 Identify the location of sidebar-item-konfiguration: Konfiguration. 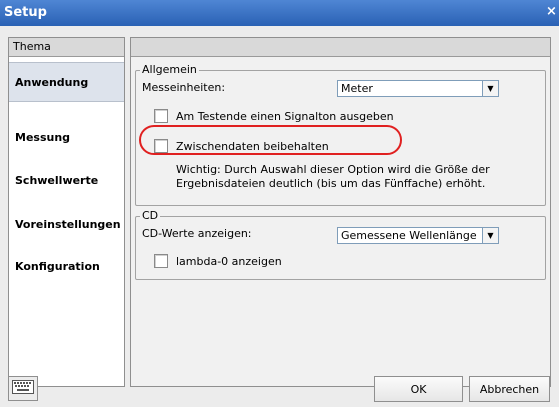
(66, 266).